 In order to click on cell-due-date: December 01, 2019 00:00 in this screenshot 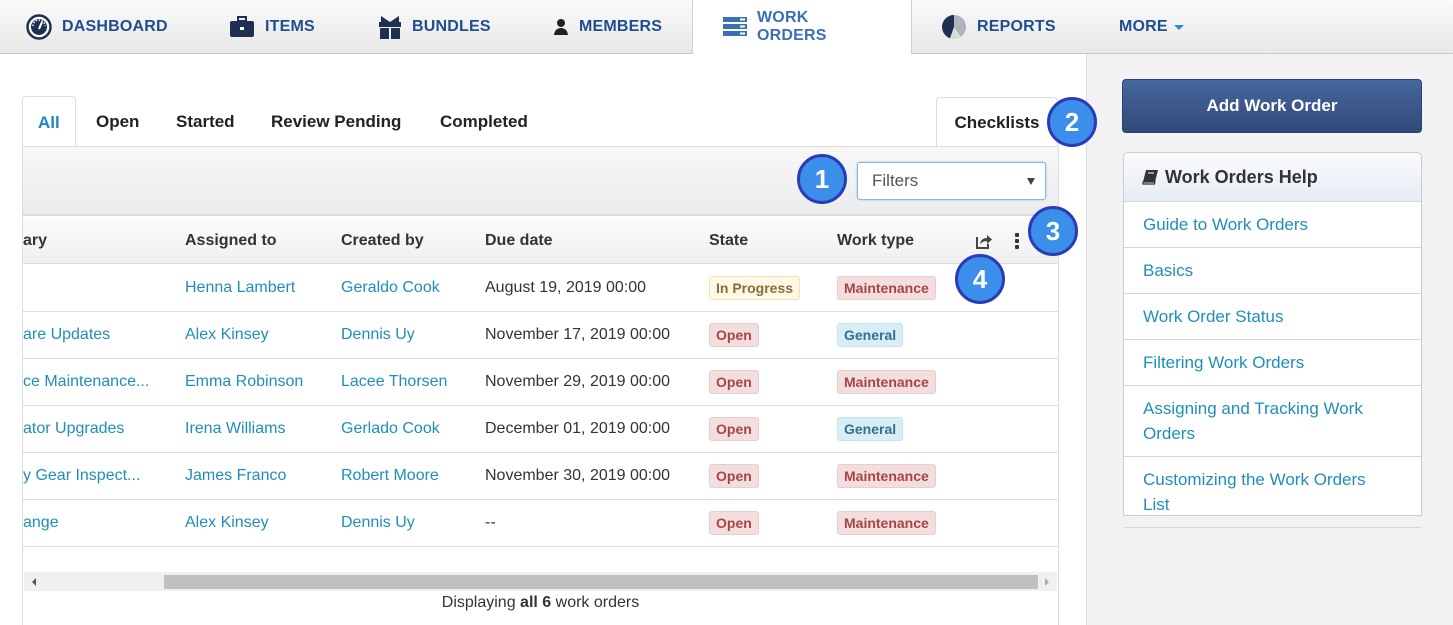, I will do `click(578, 428)`.